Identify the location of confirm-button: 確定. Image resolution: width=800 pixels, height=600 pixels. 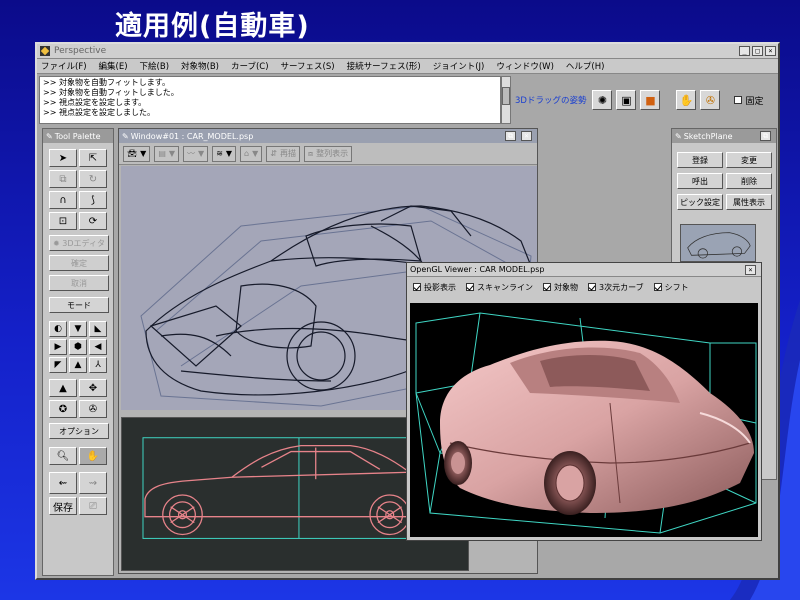
(79, 263).